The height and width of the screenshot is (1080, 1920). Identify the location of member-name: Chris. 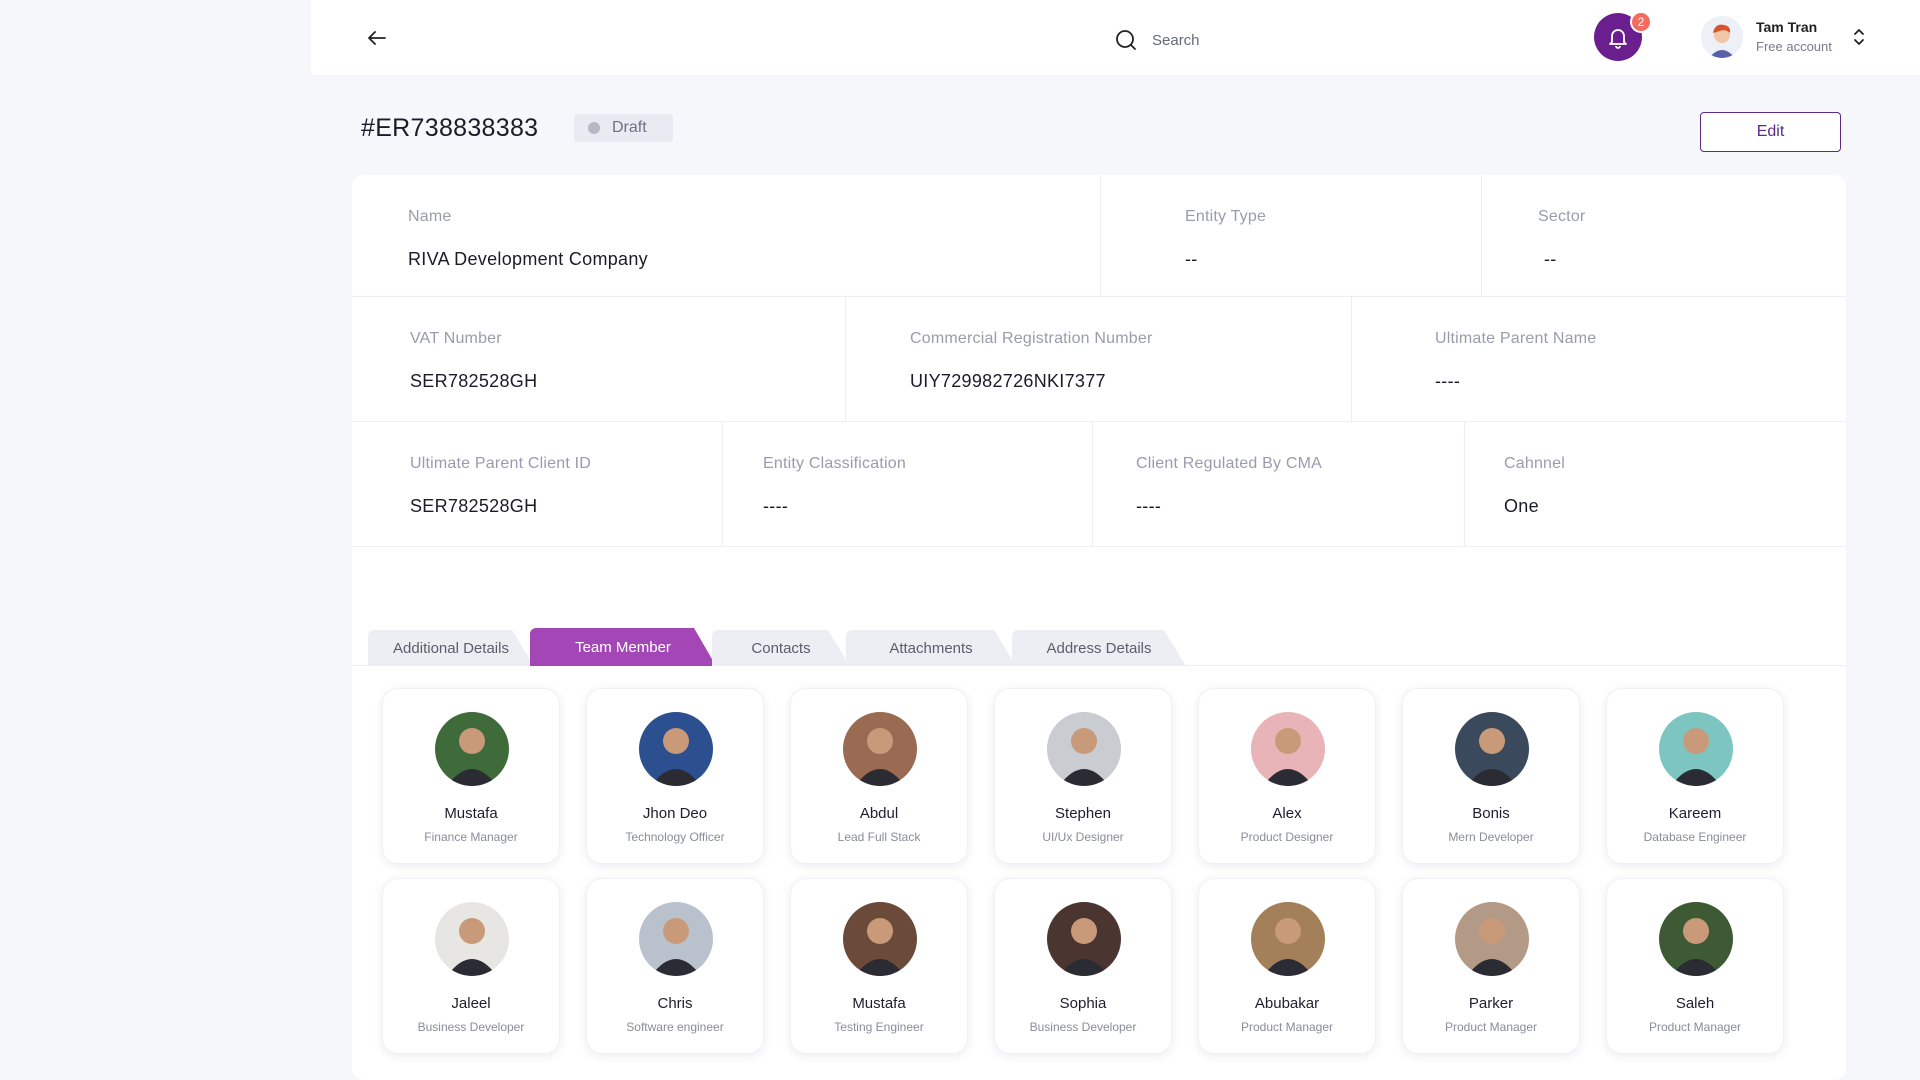
(675, 1003).